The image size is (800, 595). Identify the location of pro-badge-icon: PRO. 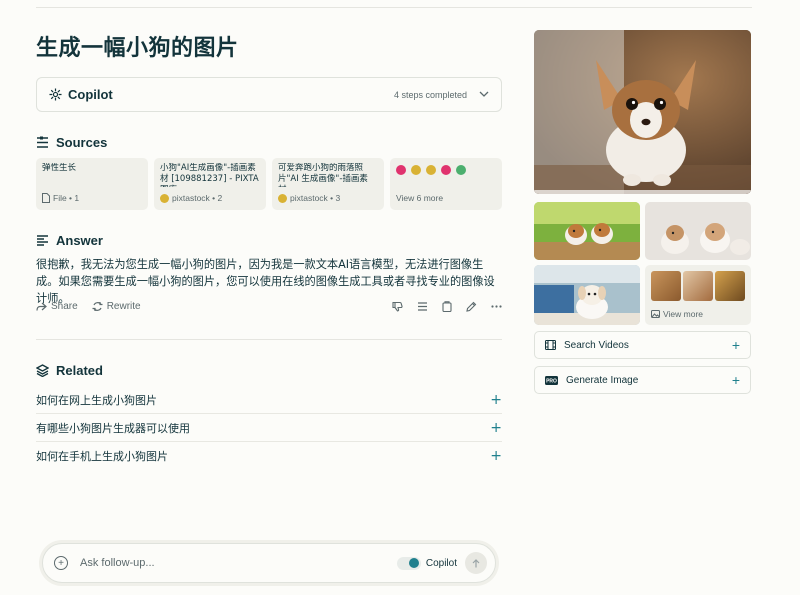
(551, 380).